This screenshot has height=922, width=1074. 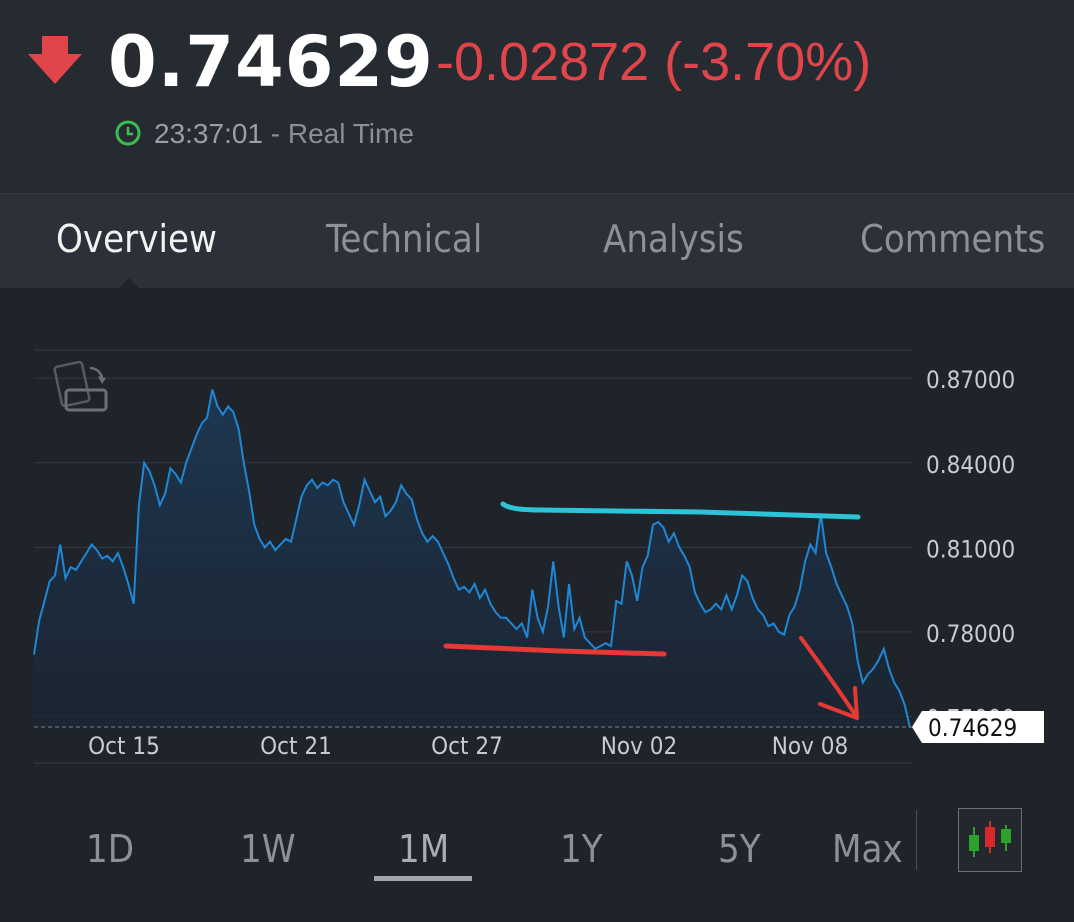 What do you see at coordinates (128, 133) in the screenshot?
I see `clock-icon` at bounding box center [128, 133].